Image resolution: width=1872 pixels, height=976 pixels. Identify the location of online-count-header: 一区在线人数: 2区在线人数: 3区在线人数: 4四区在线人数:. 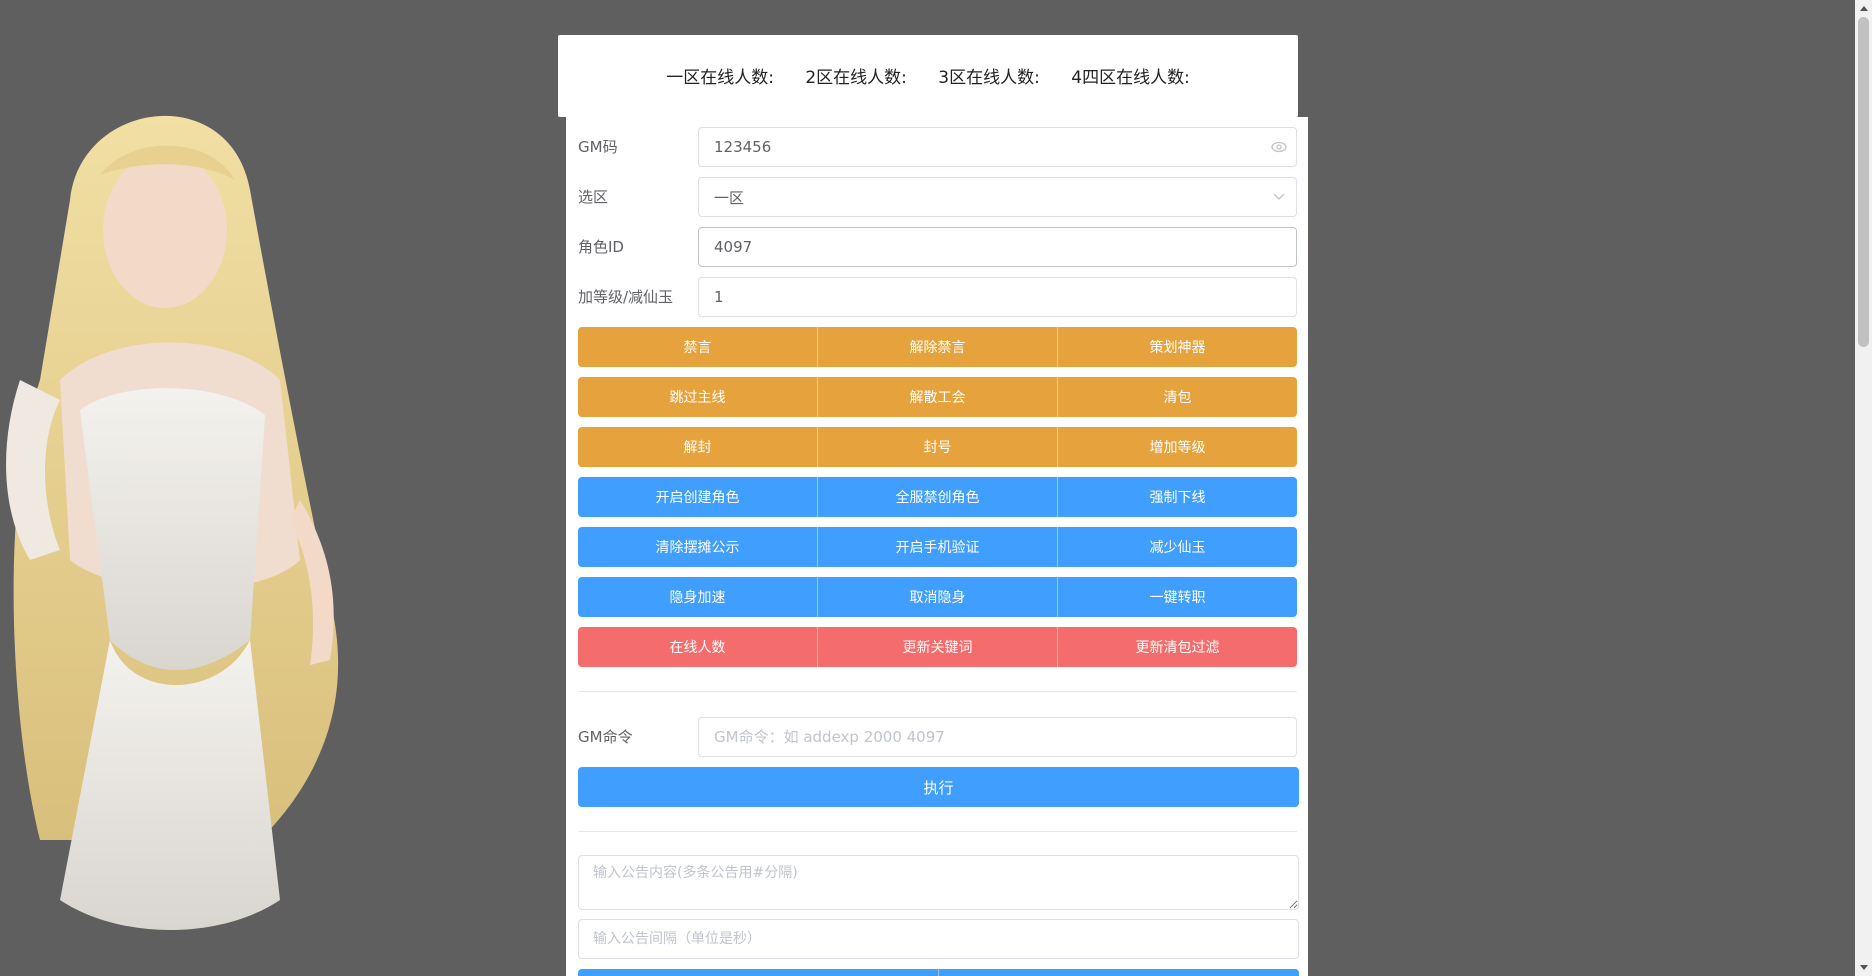
(928, 76).